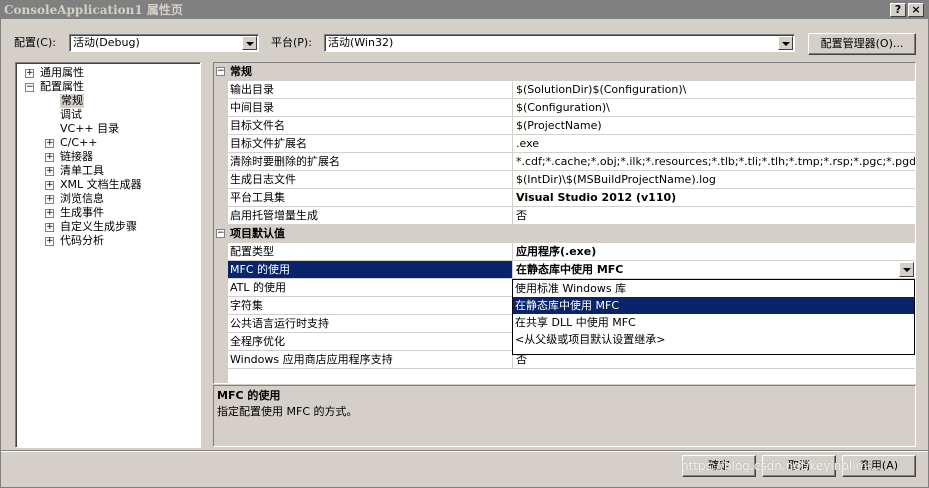  I want to click on property-name: 配置类型, so click(370, 252).